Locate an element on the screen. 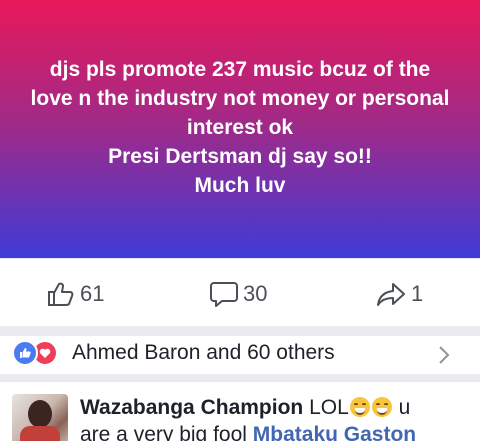 The height and width of the screenshot is (441, 480). share-count: 1 is located at coordinates (417, 293).